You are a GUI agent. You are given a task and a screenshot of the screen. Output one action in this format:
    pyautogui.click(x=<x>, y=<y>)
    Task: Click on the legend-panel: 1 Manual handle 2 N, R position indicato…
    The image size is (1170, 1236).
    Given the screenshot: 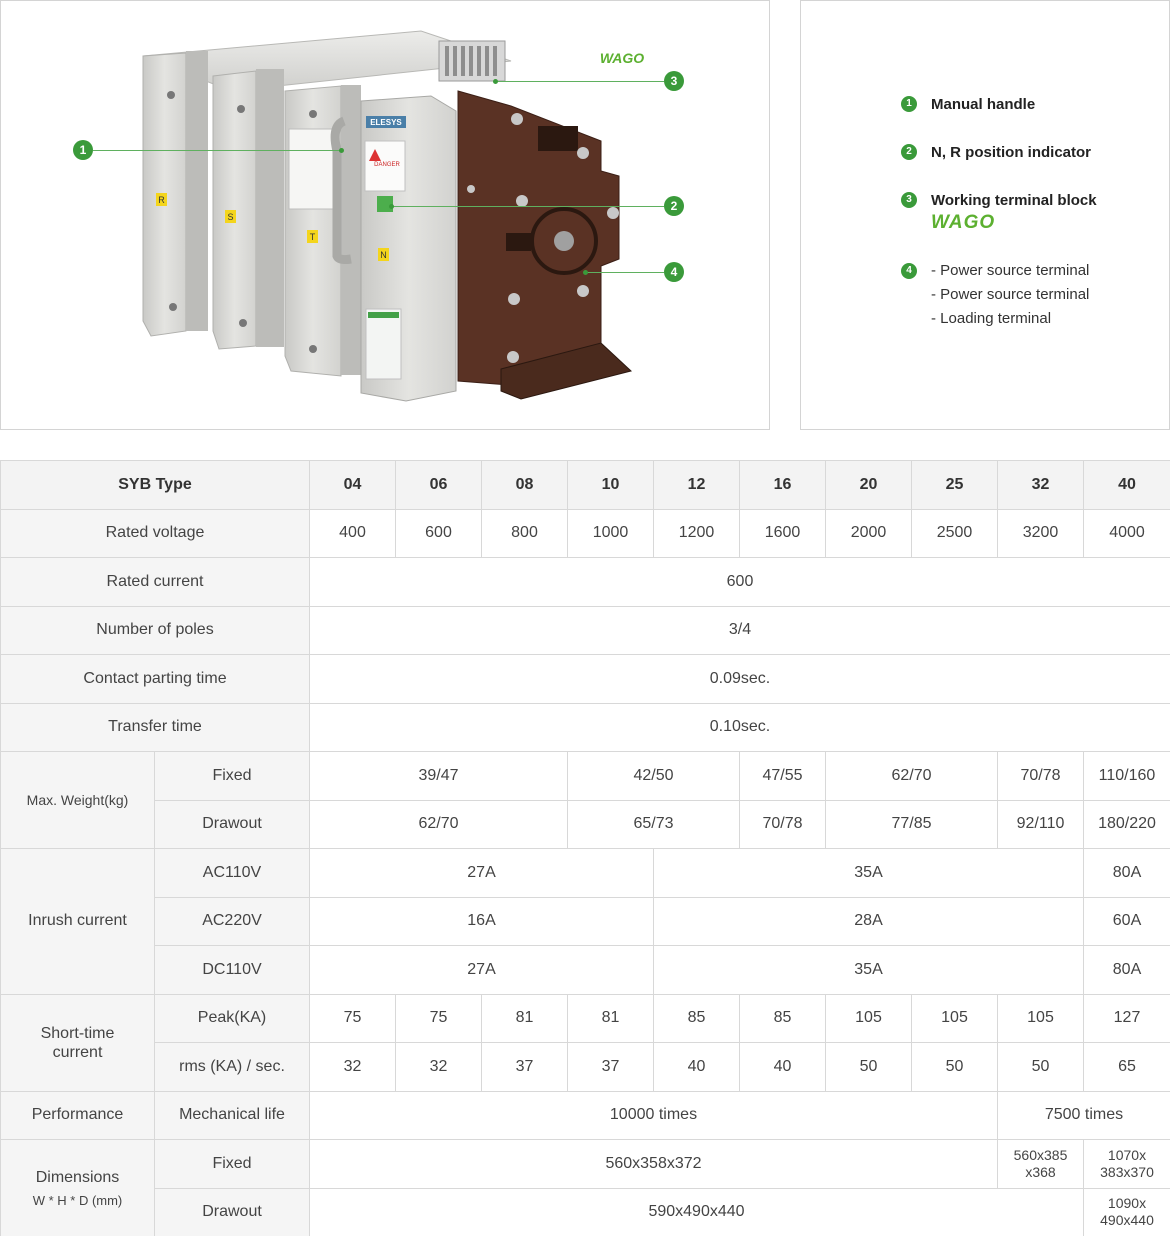 What is the action you would take?
    pyautogui.click(x=985, y=215)
    